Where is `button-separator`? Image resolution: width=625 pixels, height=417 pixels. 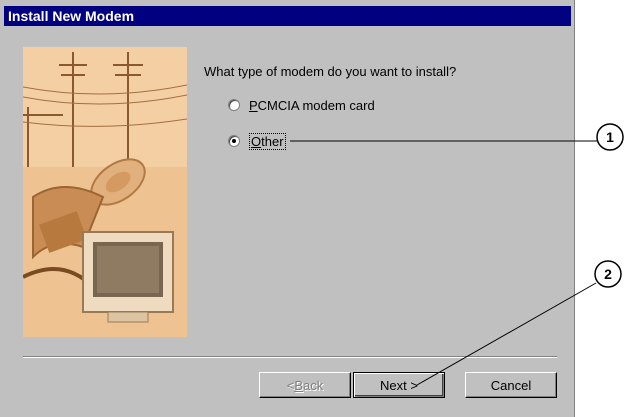 button-separator is located at coordinates (290, 357).